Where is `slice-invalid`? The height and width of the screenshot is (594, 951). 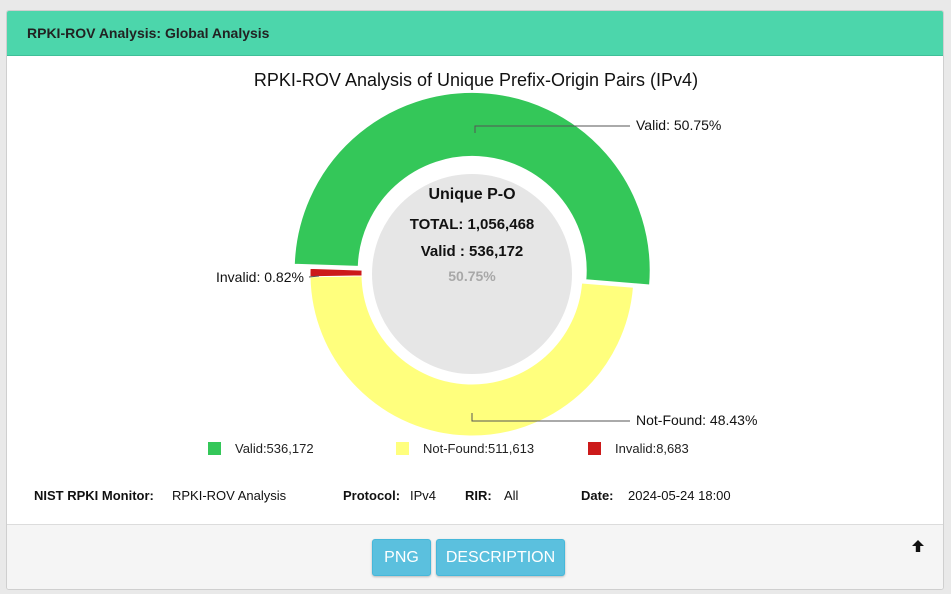 slice-invalid is located at coordinates (336, 272).